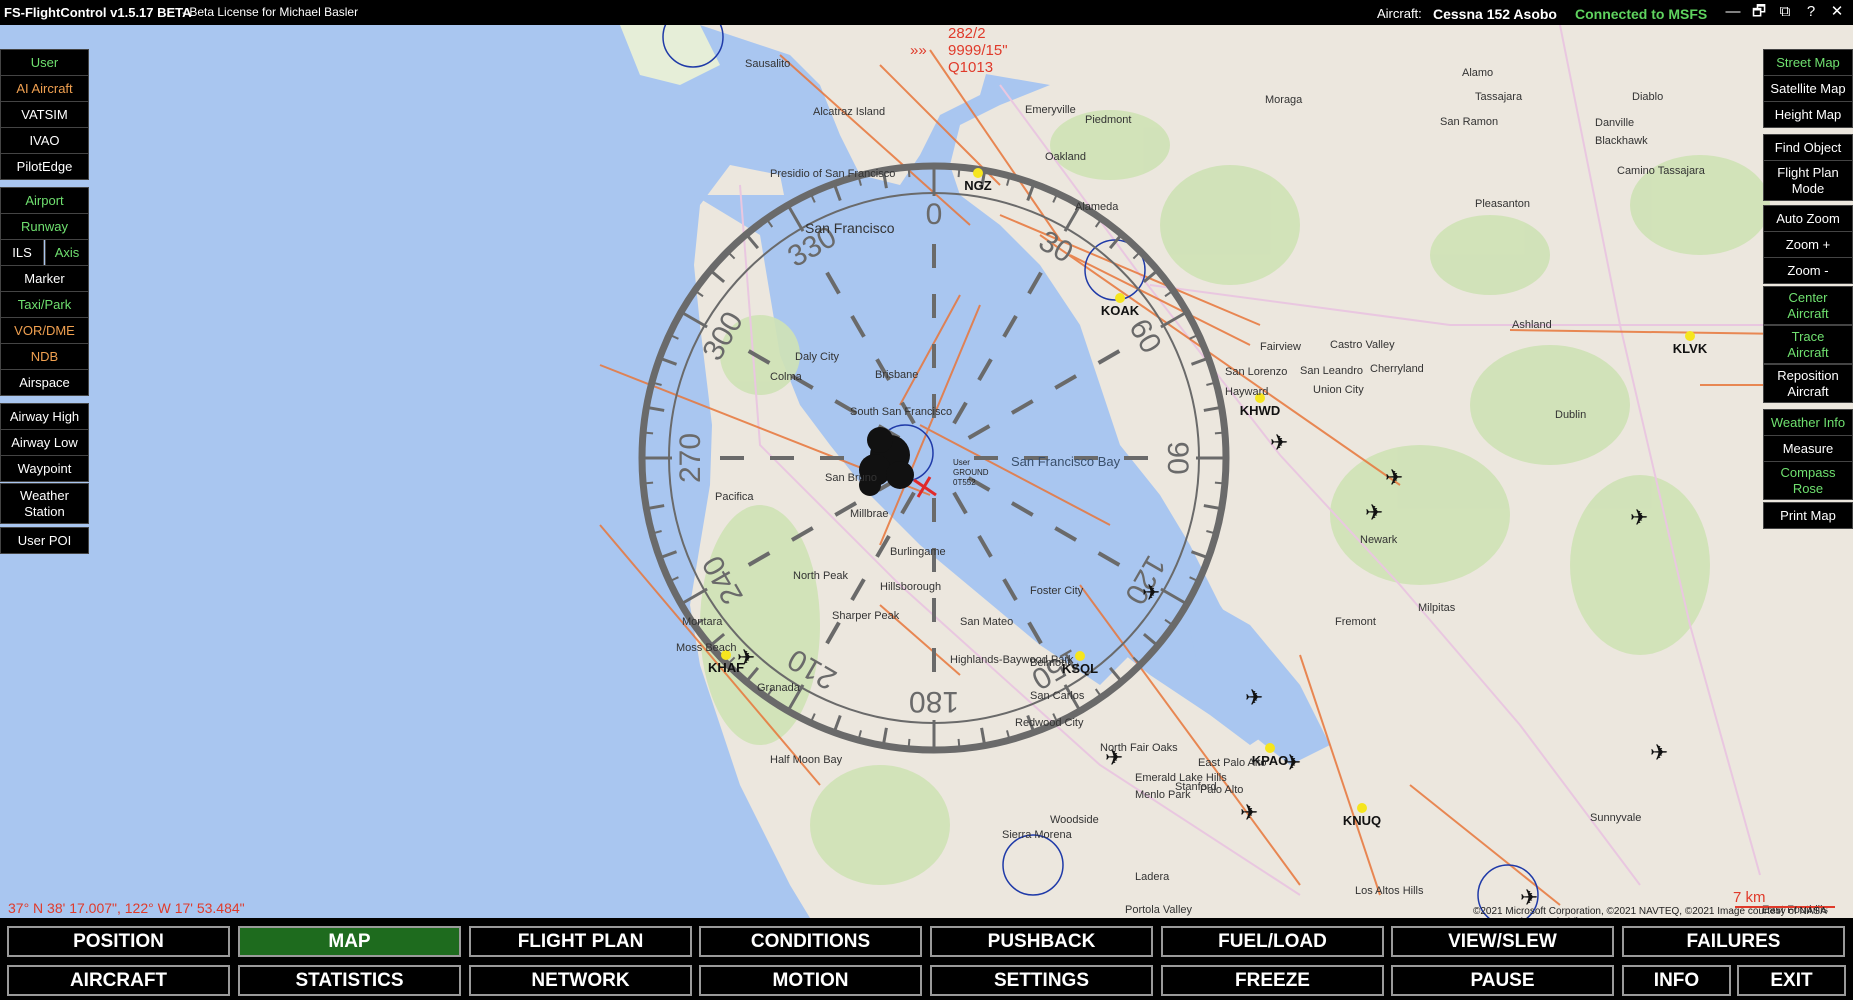 The height and width of the screenshot is (1000, 1853). Describe the element at coordinates (44, 278) in the screenshot. I see `toggle-marker: Marker` at that location.